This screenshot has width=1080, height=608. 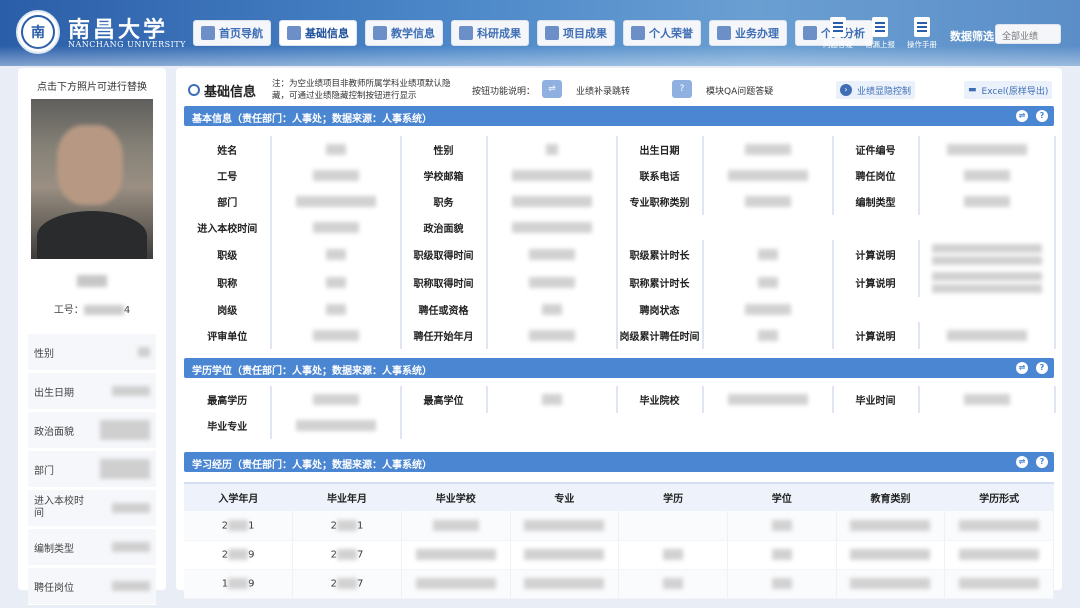 What do you see at coordinates (444, 282) in the screenshot?
I see `info-label: 职称取得时间` at bounding box center [444, 282].